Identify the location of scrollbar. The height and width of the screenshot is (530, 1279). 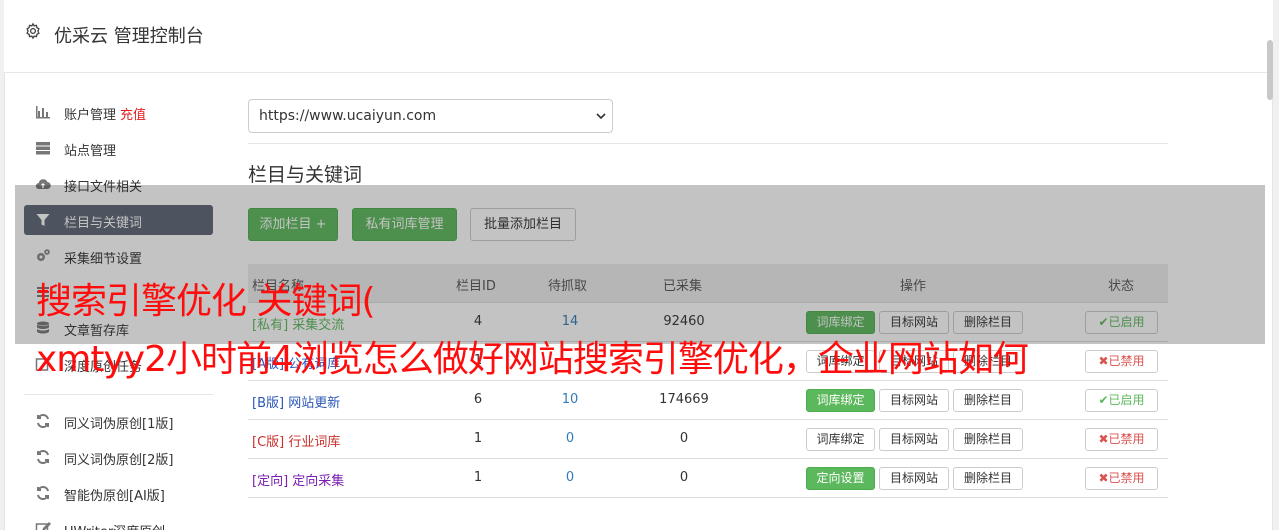
(1270, 70).